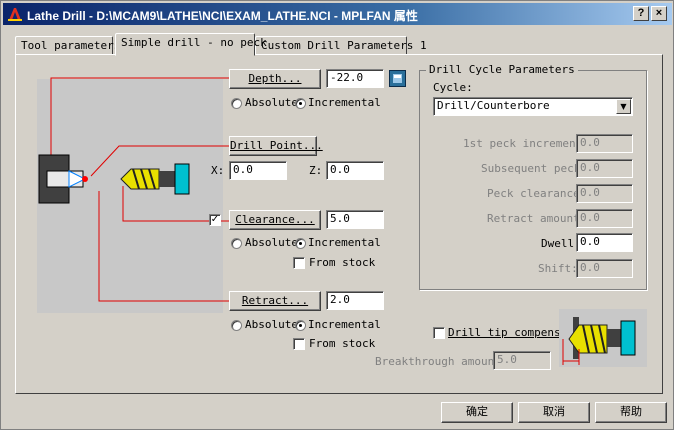  What do you see at coordinates (355, 300) in the screenshot?
I see `retract-input: 2.0` at bounding box center [355, 300].